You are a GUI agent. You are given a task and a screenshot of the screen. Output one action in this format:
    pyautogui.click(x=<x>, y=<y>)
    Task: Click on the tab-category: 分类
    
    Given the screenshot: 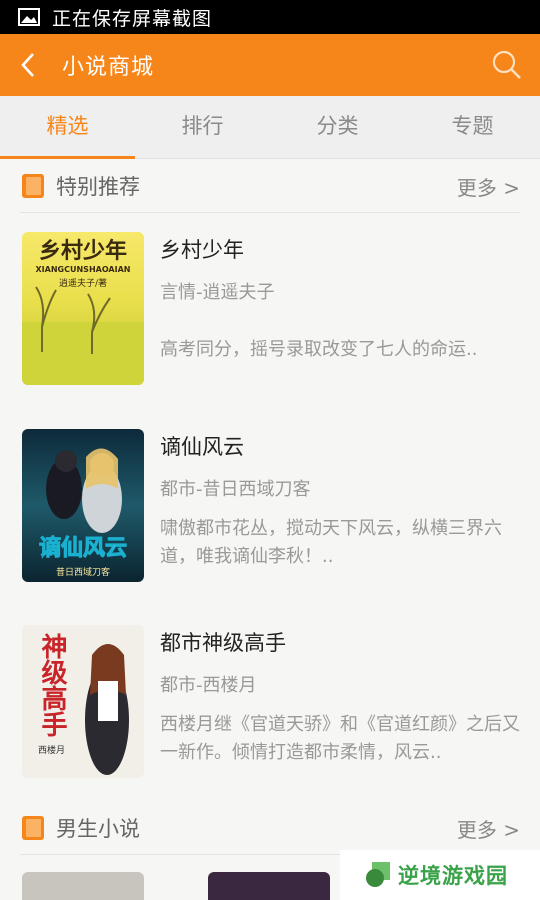 What is the action you would take?
    pyautogui.click(x=337, y=127)
    